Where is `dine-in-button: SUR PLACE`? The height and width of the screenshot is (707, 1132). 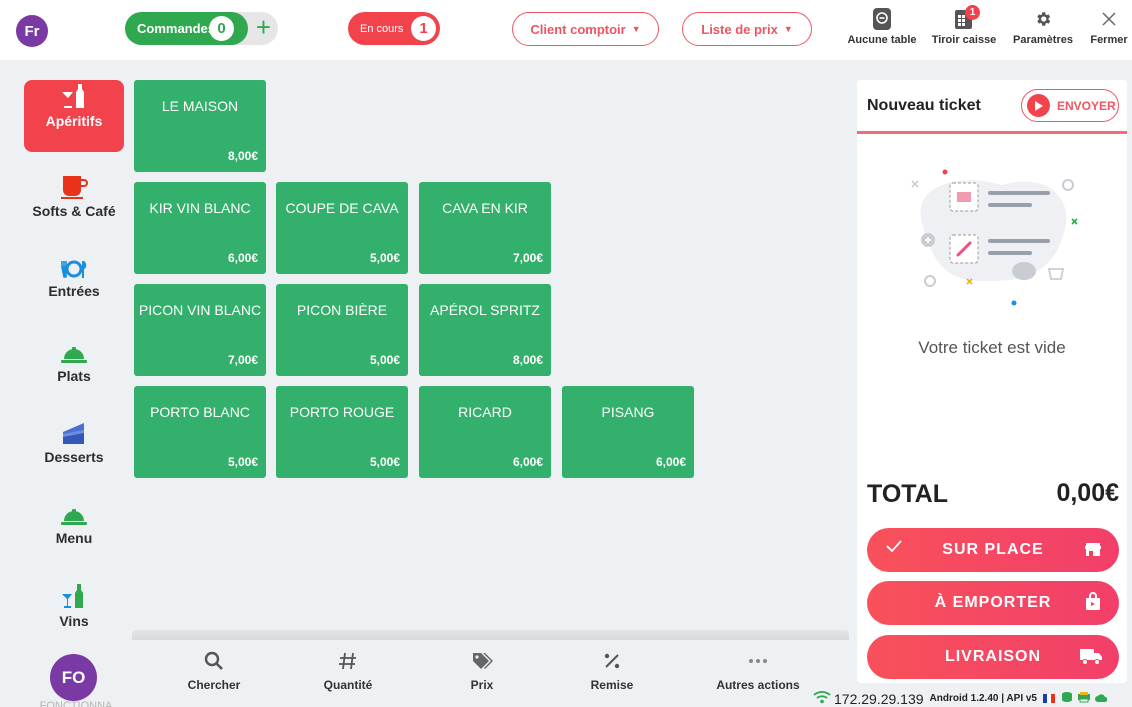
dine-in-button: SUR PLACE is located at coordinates (993, 550).